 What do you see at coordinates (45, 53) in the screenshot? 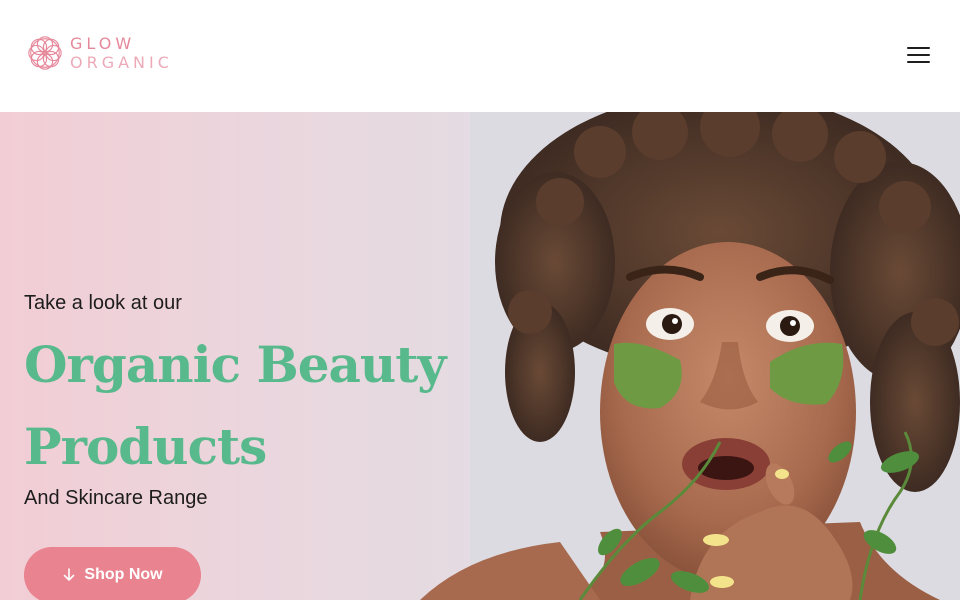
I see `flower-logo-icon` at bounding box center [45, 53].